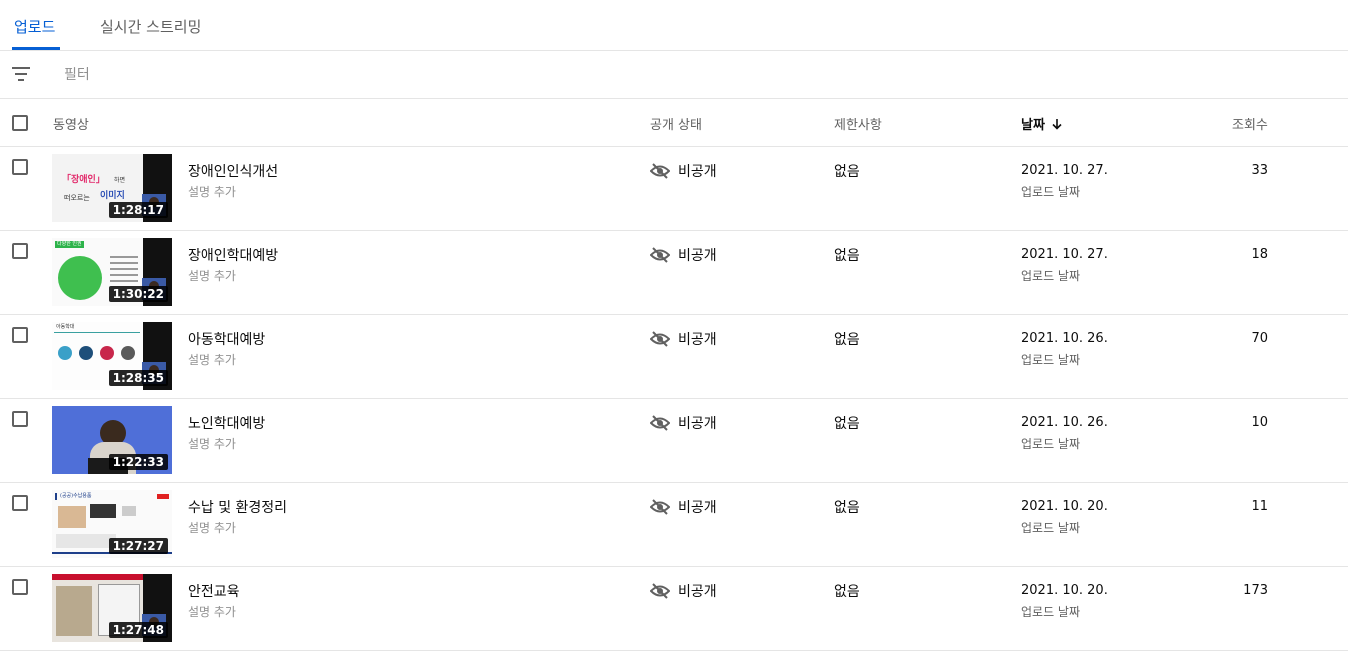 This screenshot has height=653, width=1348. Describe the element at coordinates (138, 210) in the screenshot. I see `duration-badge: 1:28:17` at that location.